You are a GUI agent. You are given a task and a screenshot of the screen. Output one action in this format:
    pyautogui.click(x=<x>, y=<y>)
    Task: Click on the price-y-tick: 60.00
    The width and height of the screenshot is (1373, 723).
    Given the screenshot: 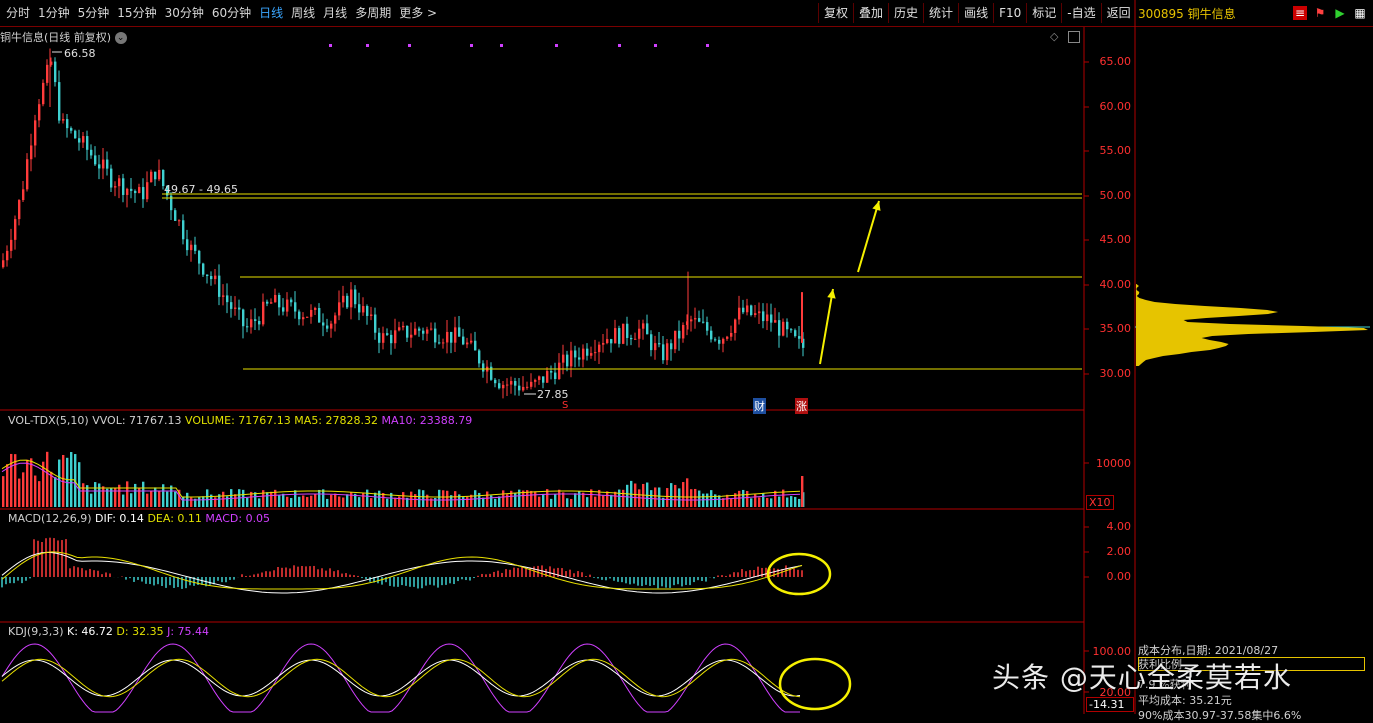 What is the action you would take?
    pyautogui.click(x=1115, y=106)
    